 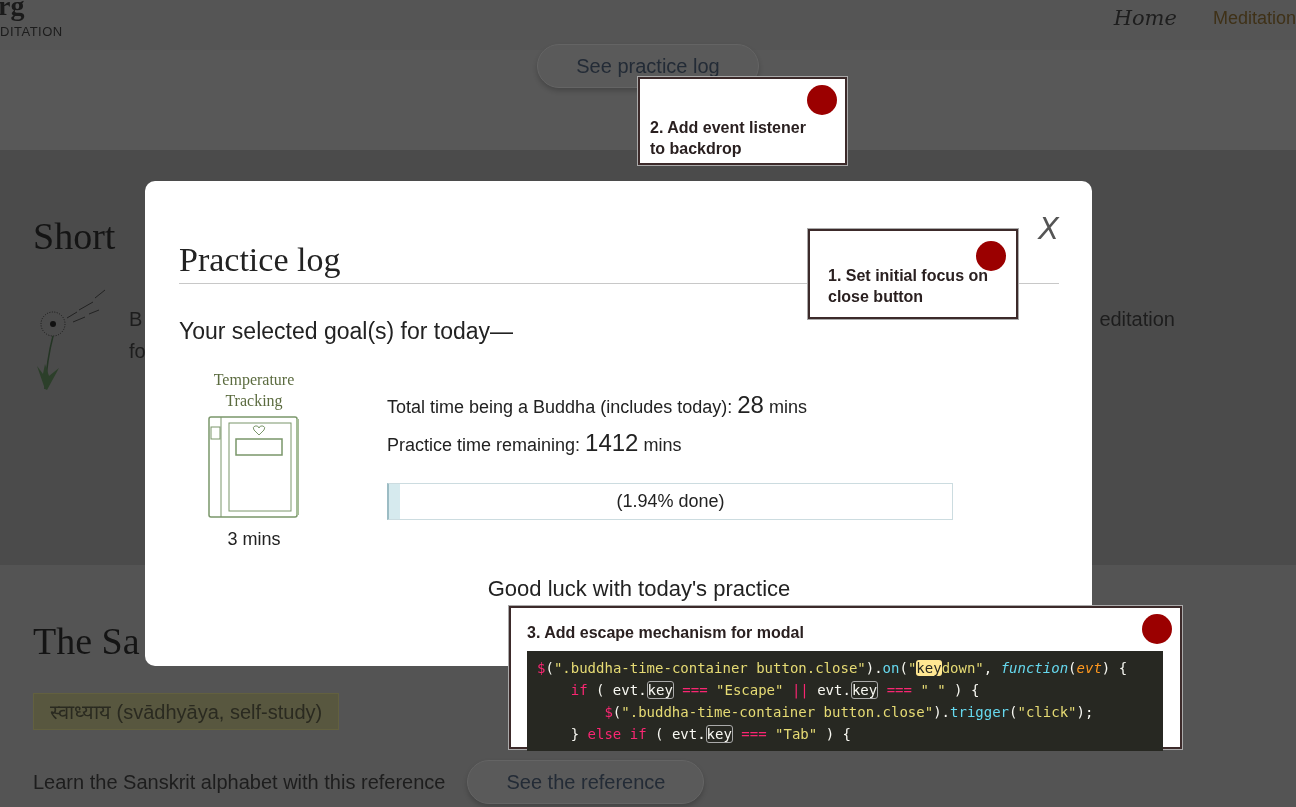 What do you see at coordinates (86, 641) in the screenshot?
I see `section-heading: The Sa` at bounding box center [86, 641].